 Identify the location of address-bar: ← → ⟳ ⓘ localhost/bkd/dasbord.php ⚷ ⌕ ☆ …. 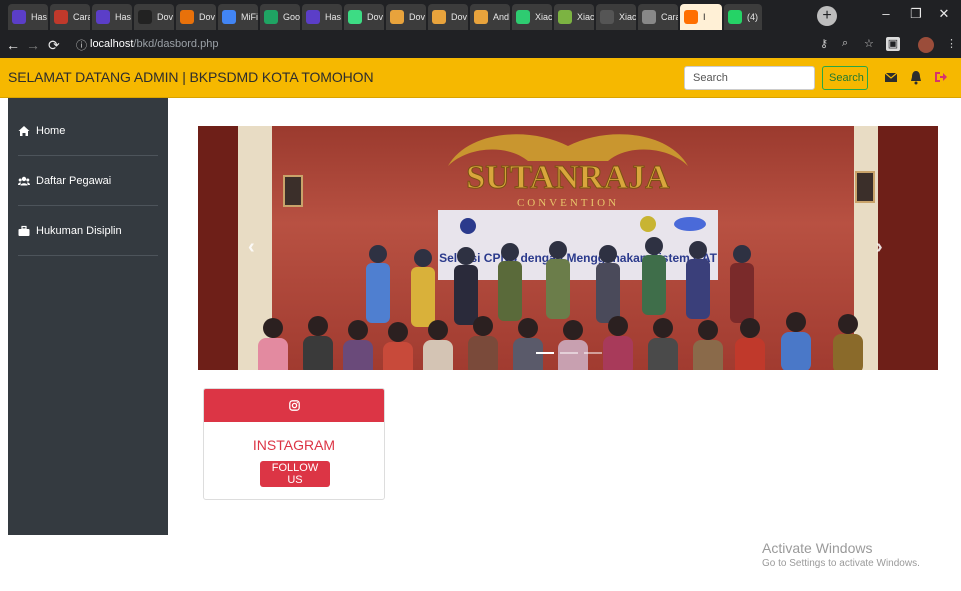
(480, 45).